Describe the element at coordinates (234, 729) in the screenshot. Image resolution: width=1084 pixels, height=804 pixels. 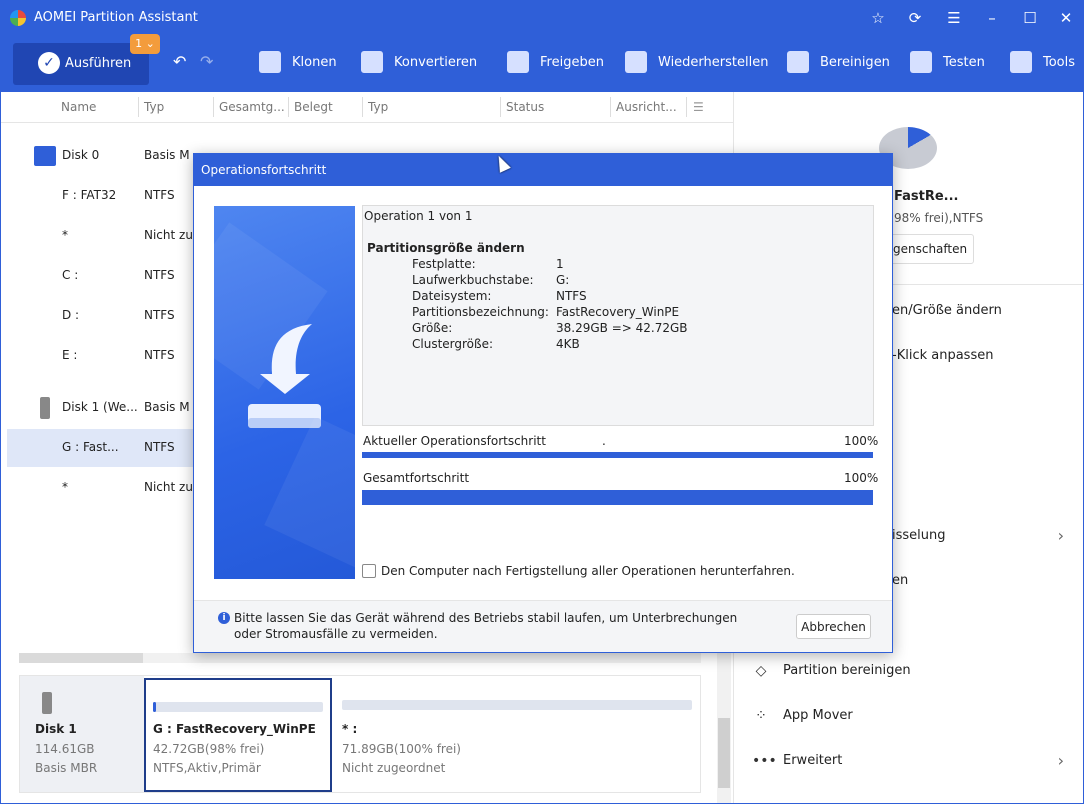
I see `partition-name: G : FastRecovery_WinPE` at that location.